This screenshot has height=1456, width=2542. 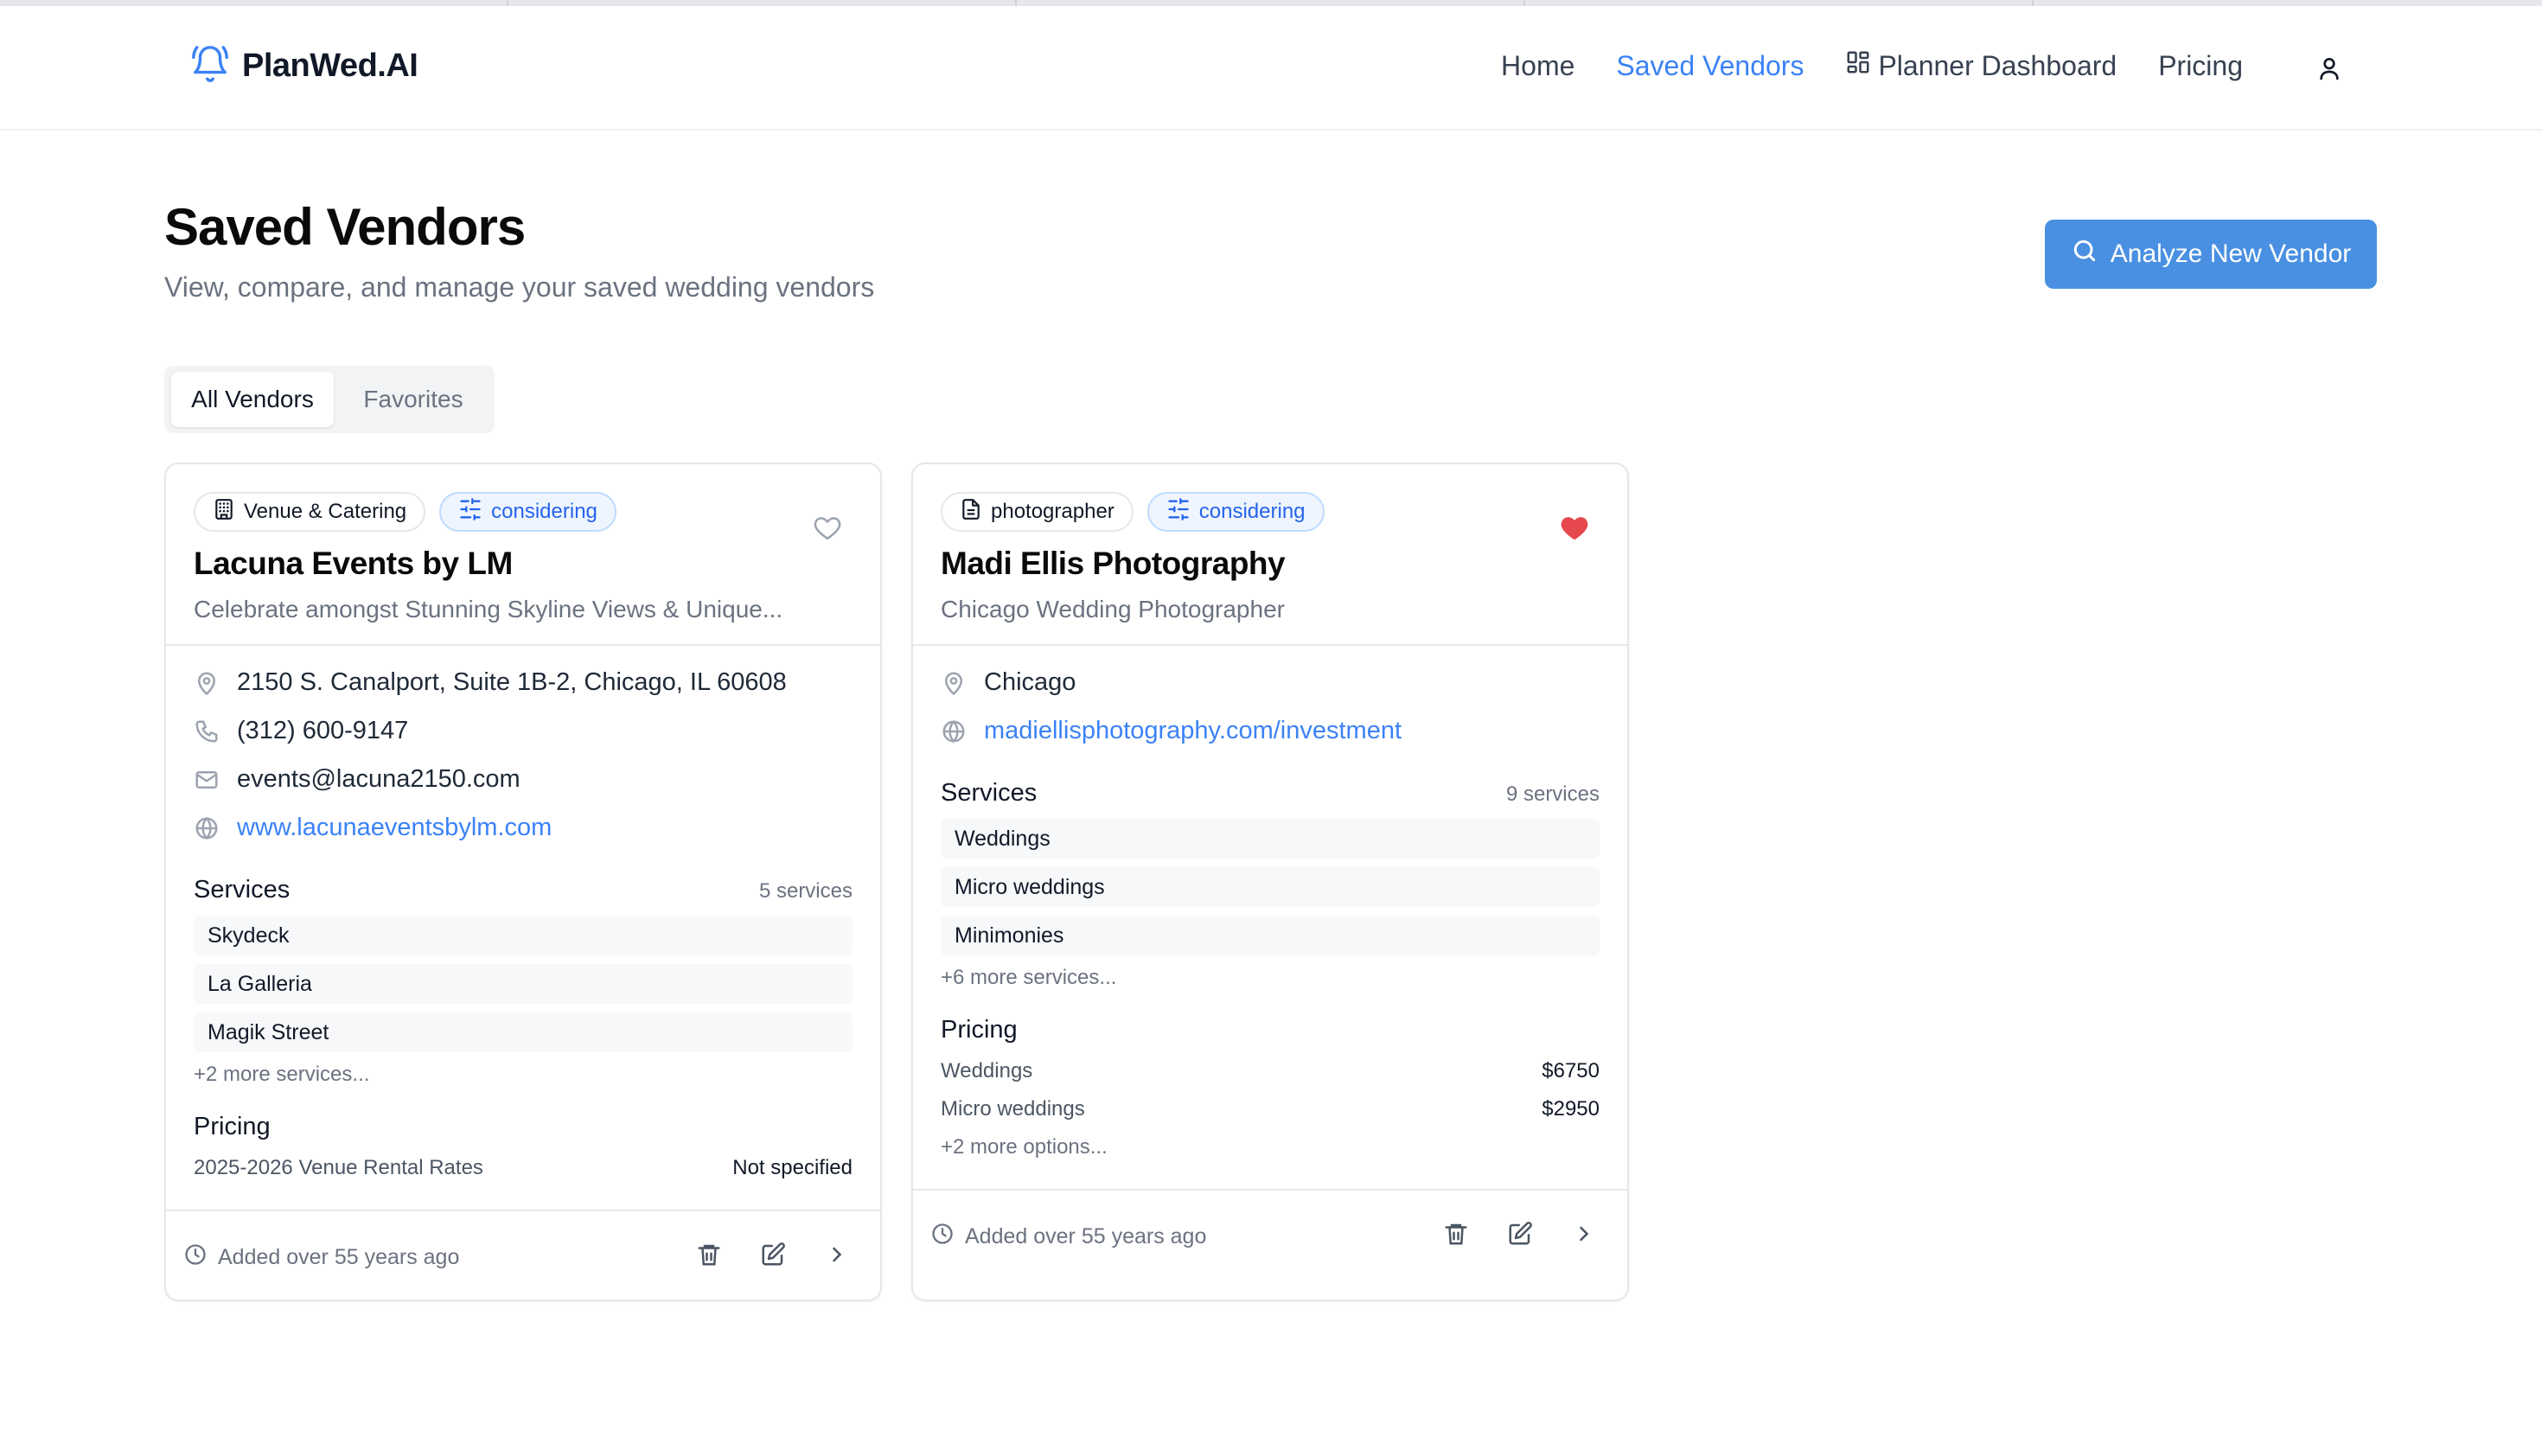 I want to click on category-badge: Venue & Catering, so click(x=310, y=512).